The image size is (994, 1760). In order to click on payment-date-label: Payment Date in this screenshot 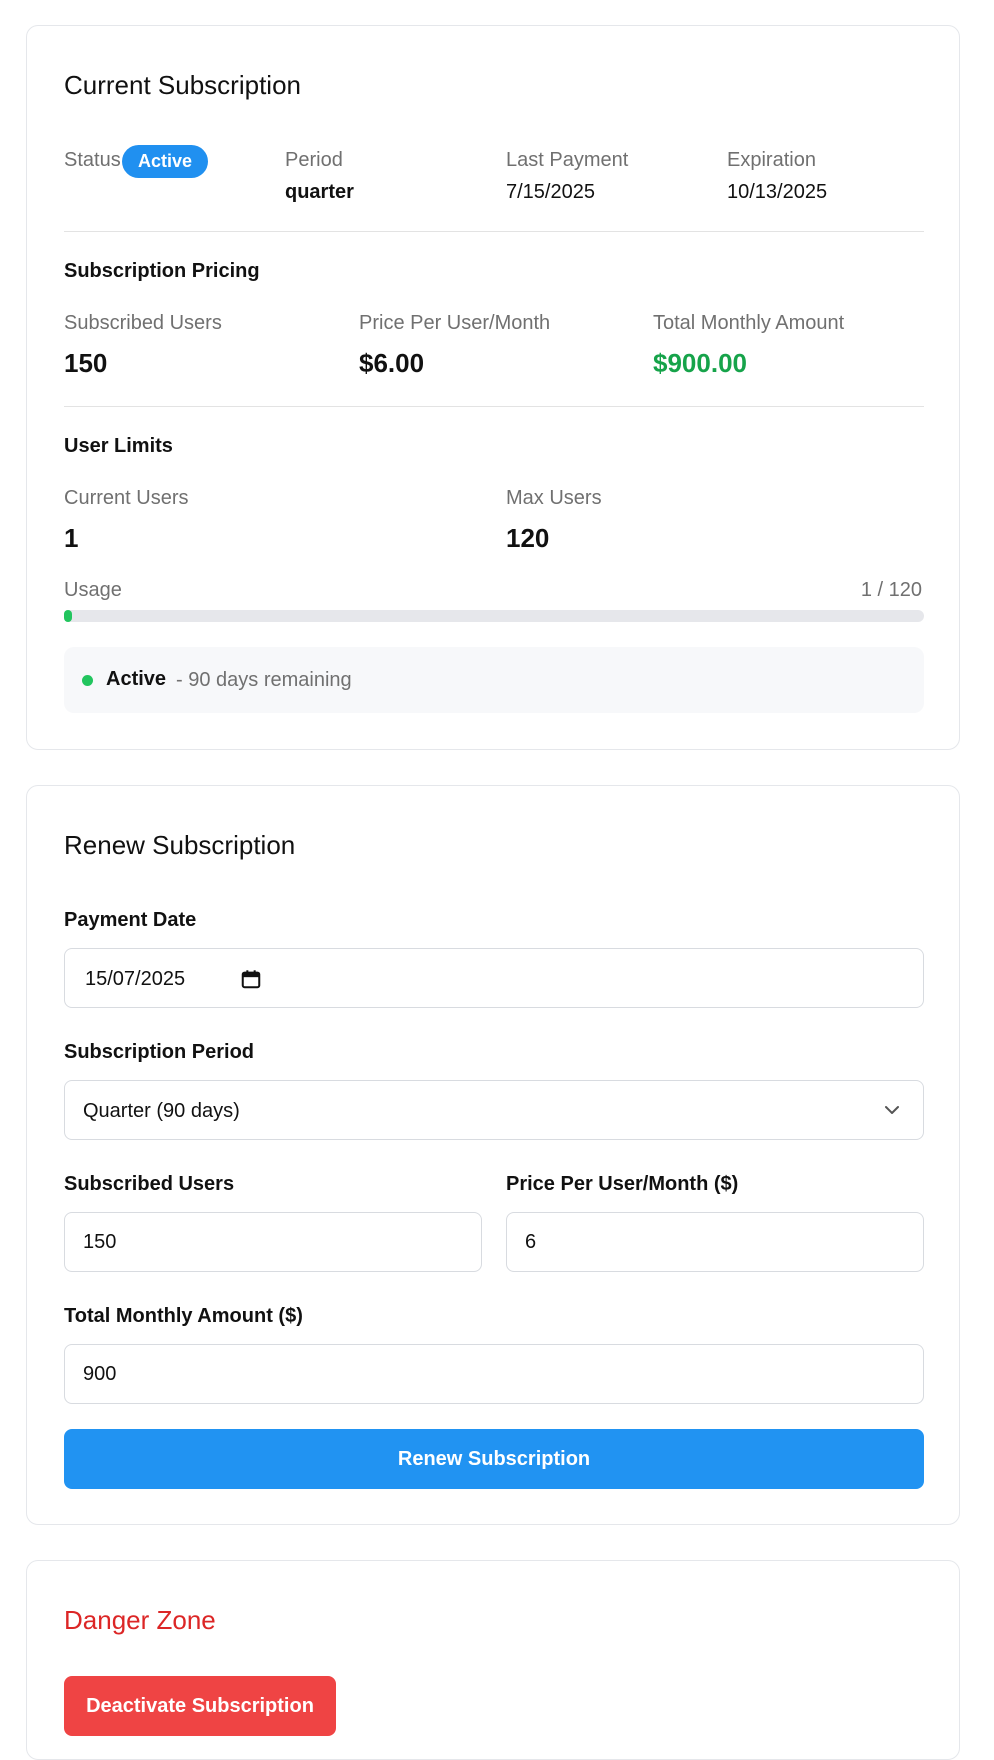, I will do `click(130, 920)`.